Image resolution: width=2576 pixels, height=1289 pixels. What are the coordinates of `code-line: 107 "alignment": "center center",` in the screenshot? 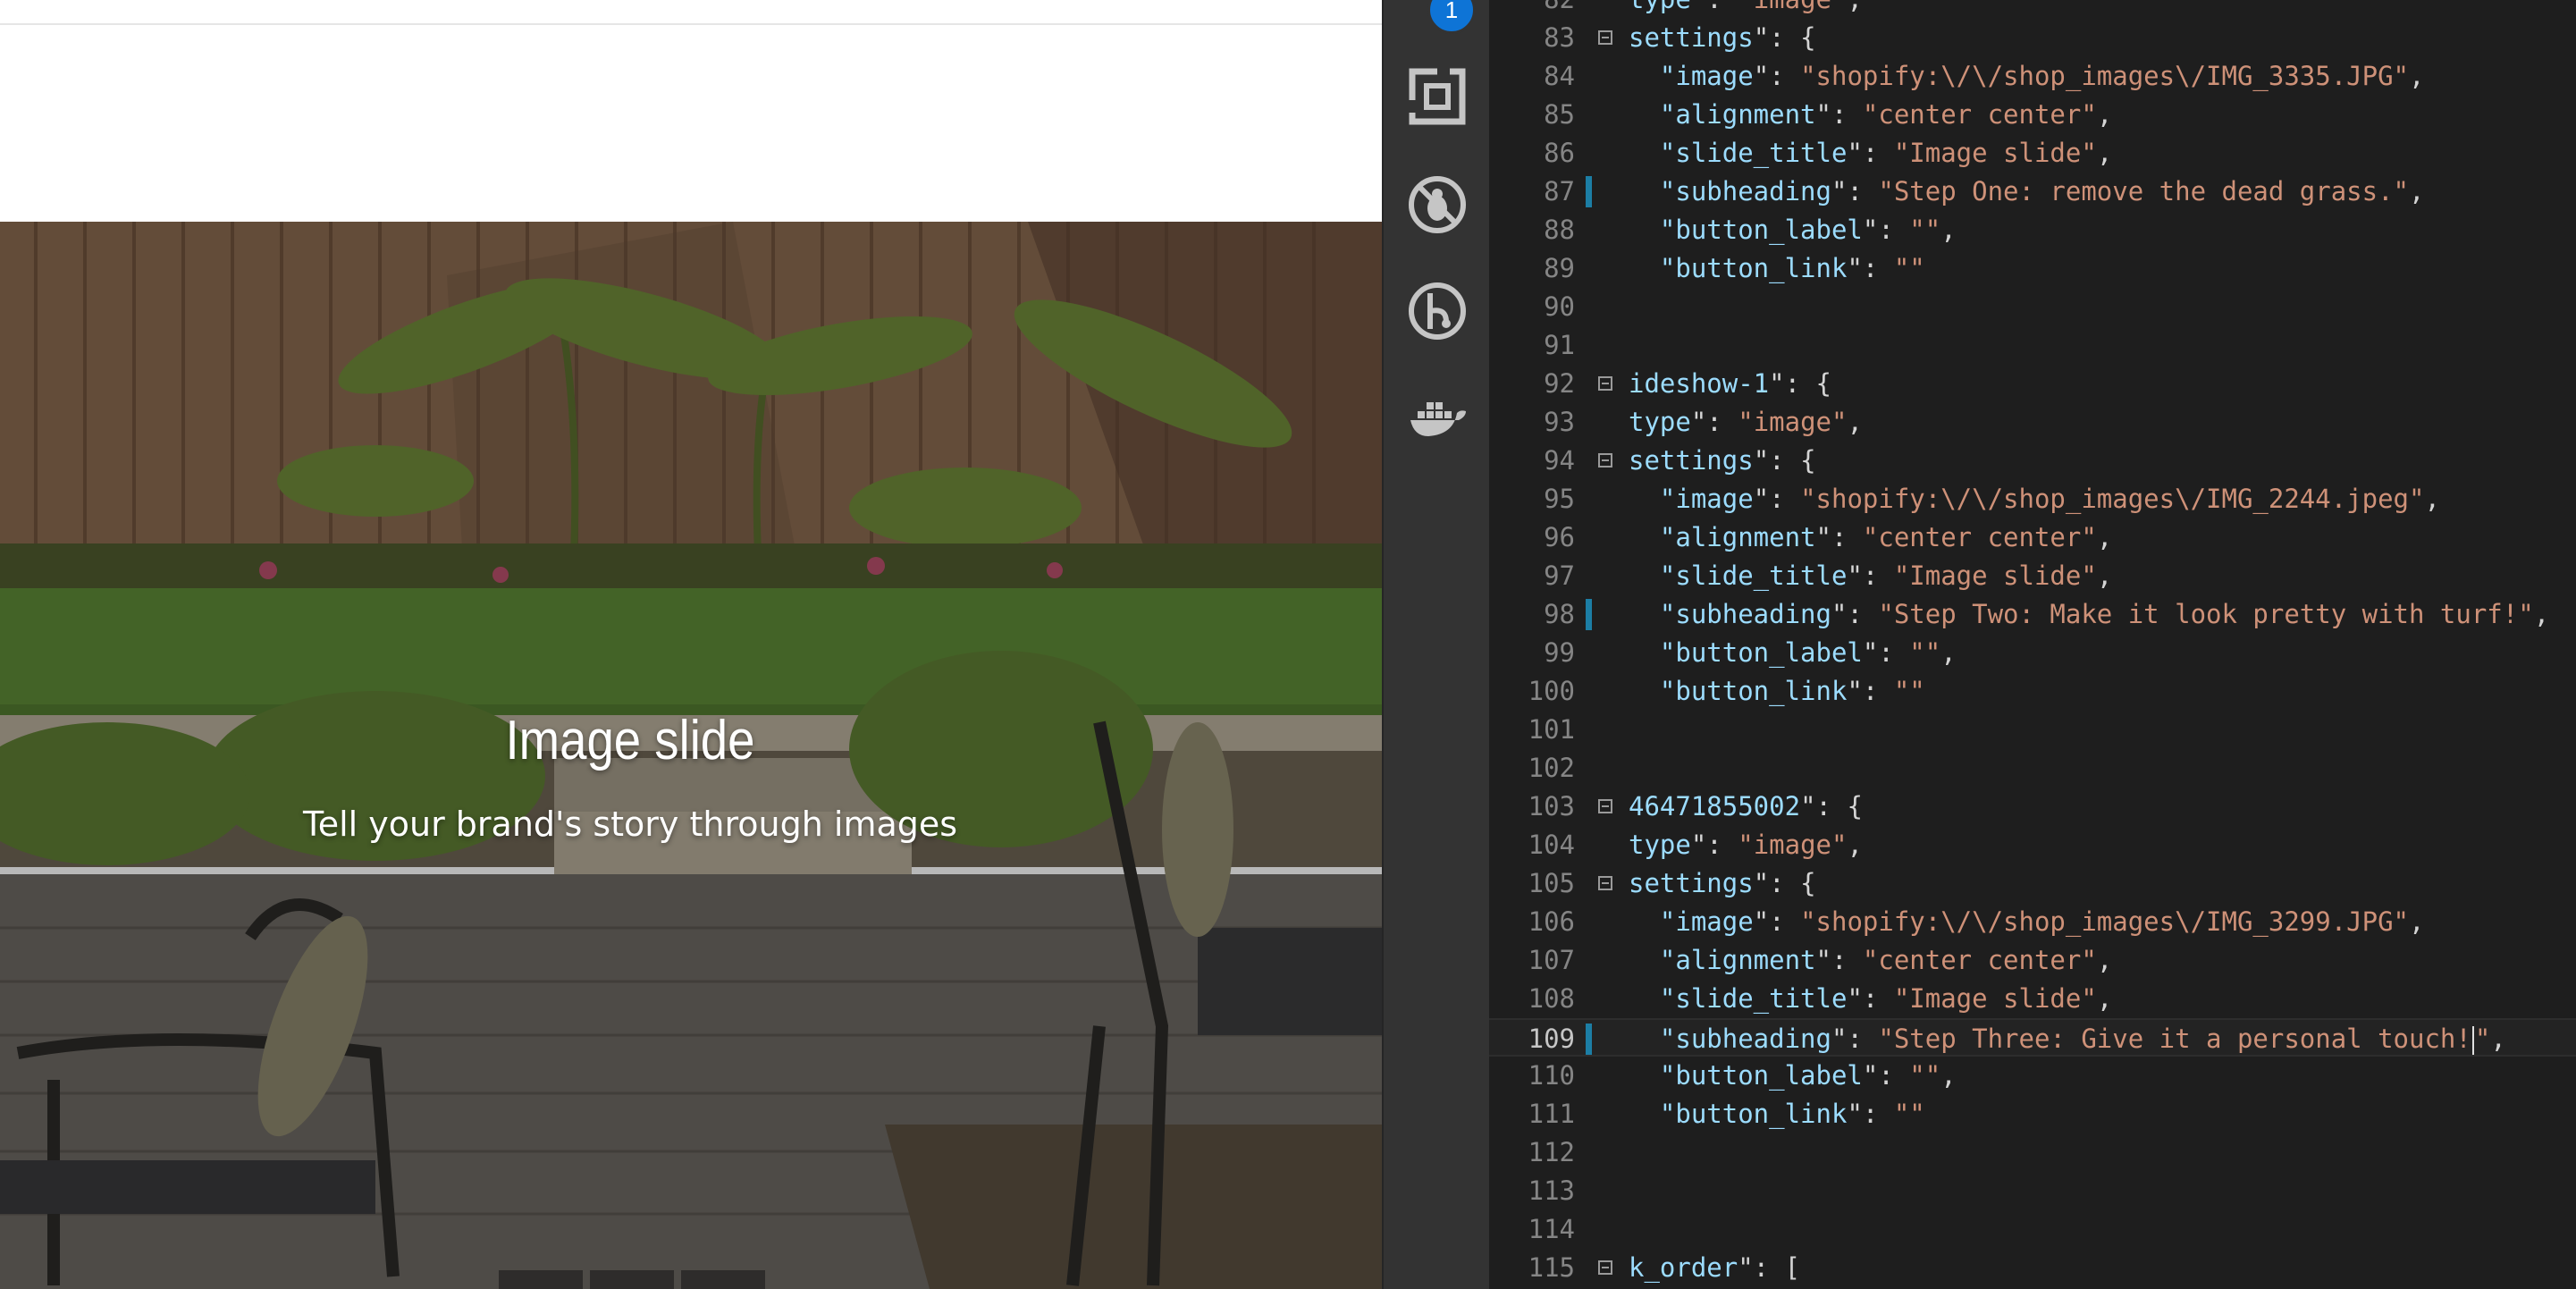 It's located at (2033, 961).